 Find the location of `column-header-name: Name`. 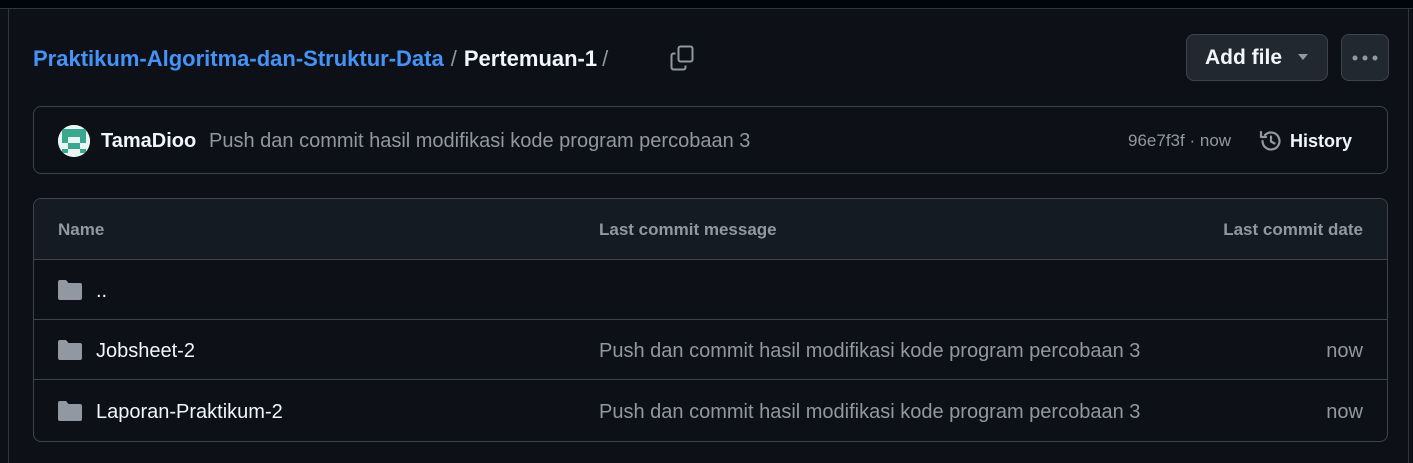

column-header-name: Name is located at coordinates (81, 229).